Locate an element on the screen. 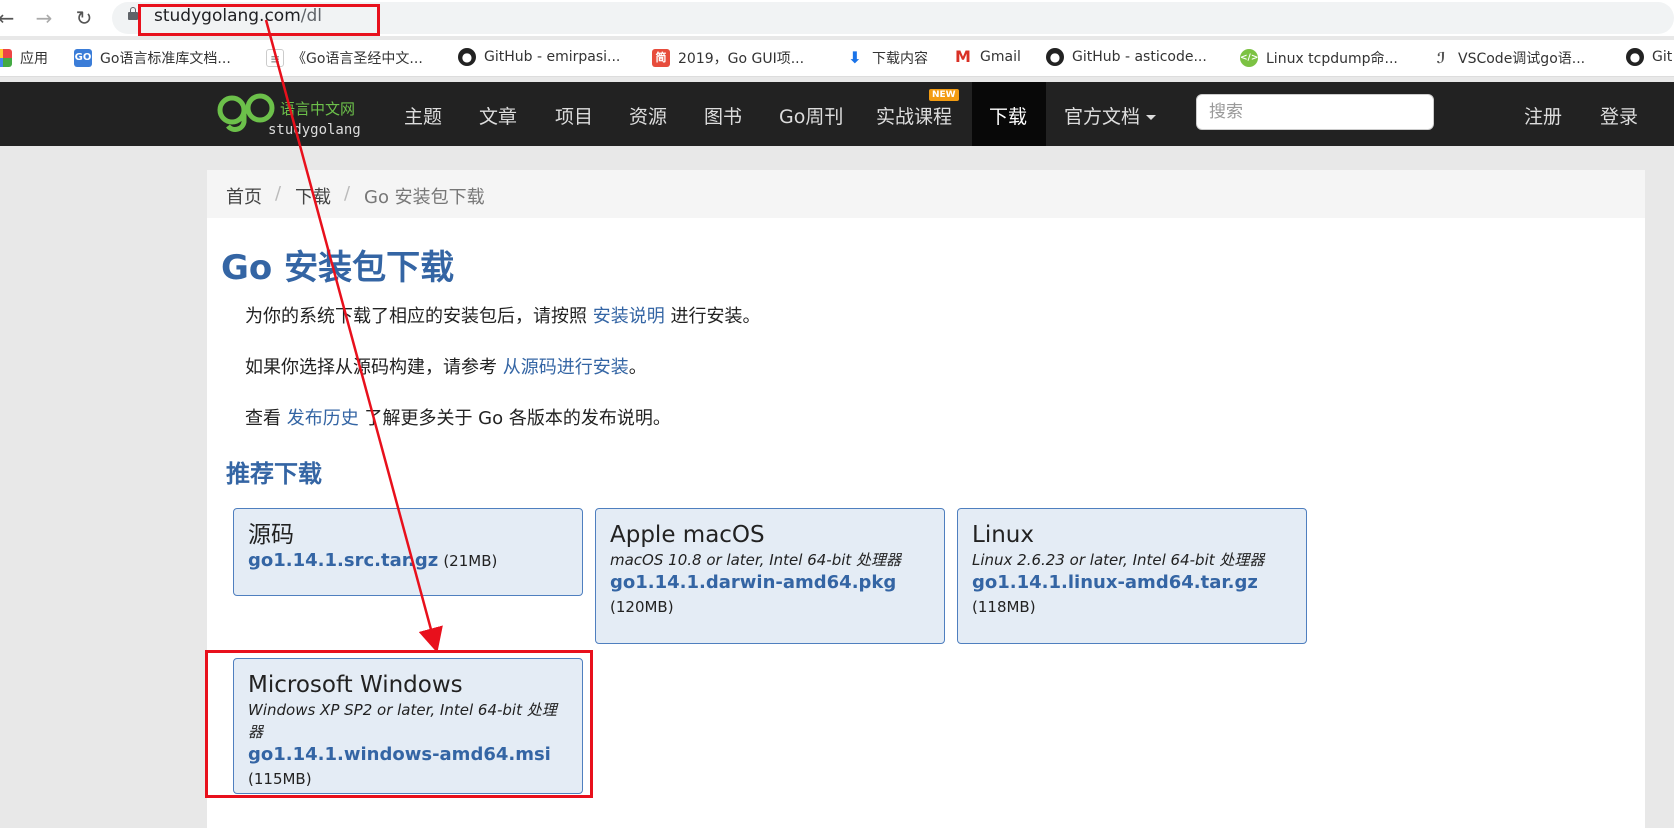 The width and height of the screenshot is (1674, 828). file-size: (118MB) is located at coordinates (1004, 607).